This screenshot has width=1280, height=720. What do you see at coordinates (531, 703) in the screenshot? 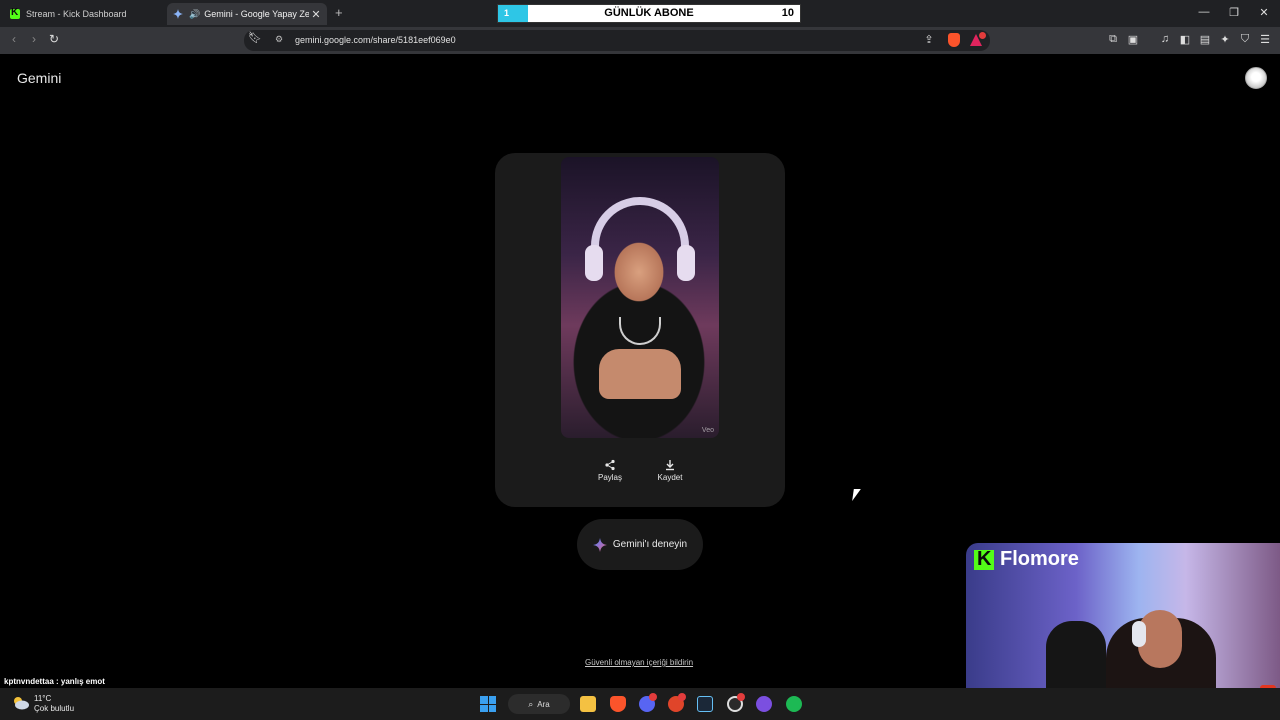
I see `search-icon: ⌕` at bounding box center [531, 703].